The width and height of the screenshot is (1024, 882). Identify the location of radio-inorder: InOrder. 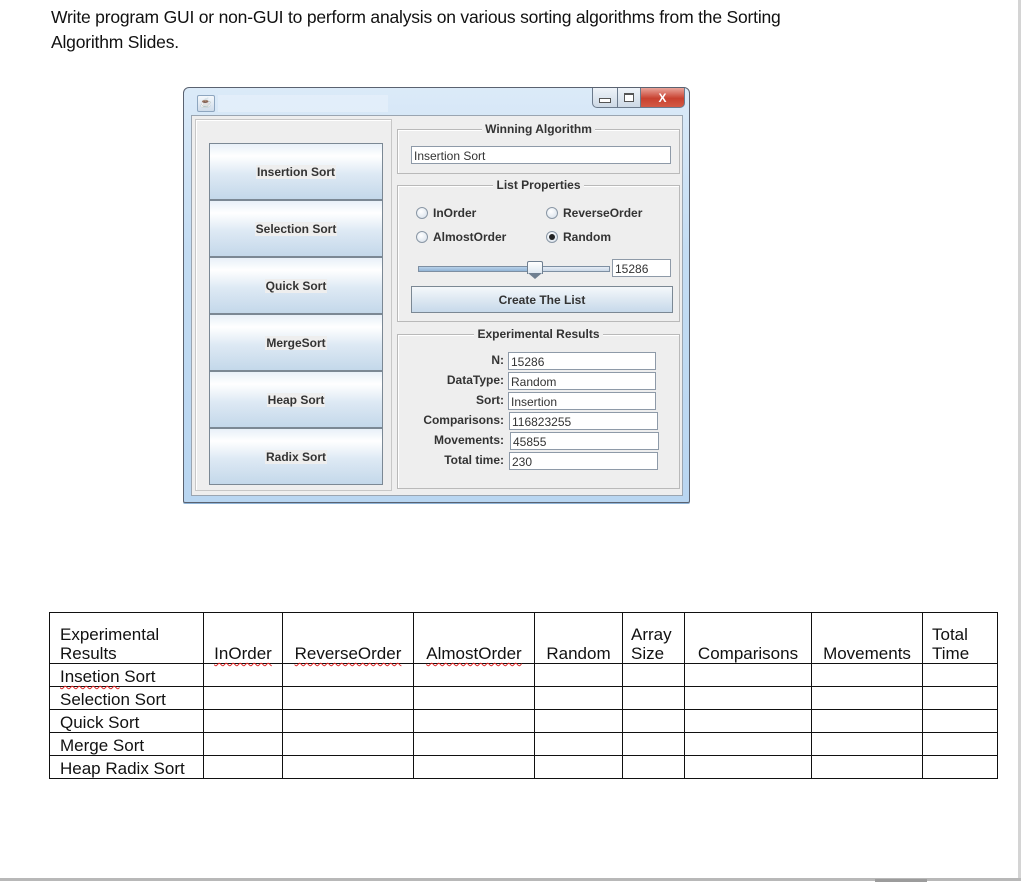
(446, 213).